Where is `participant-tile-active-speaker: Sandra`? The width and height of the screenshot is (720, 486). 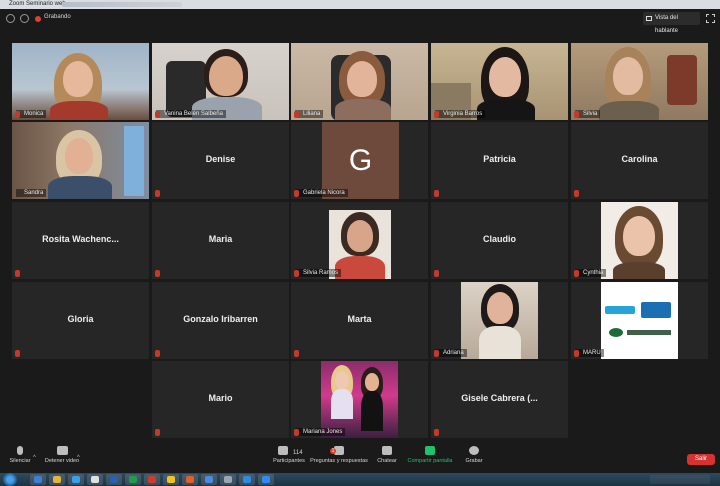
participant-tile-active-speaker: Sandra is located at coordinates (80, 160).